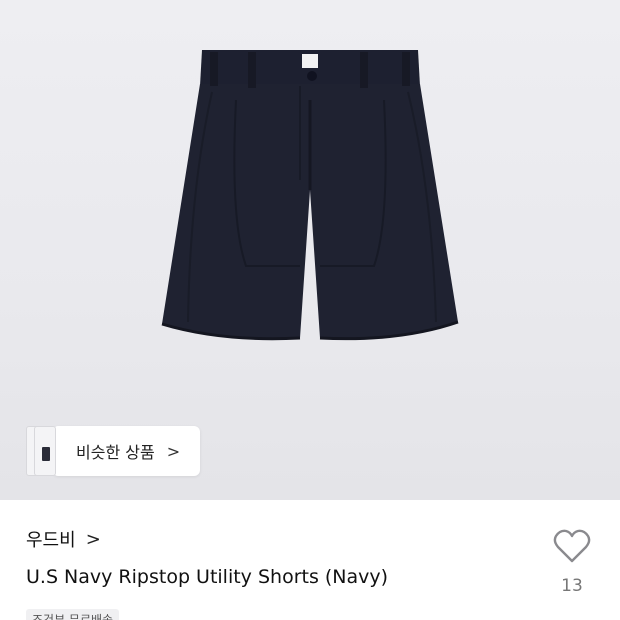 This screenshot has width=620, height=620. I want to click on similar-products-button: 비슷한 상품 >, so click(113, 451).